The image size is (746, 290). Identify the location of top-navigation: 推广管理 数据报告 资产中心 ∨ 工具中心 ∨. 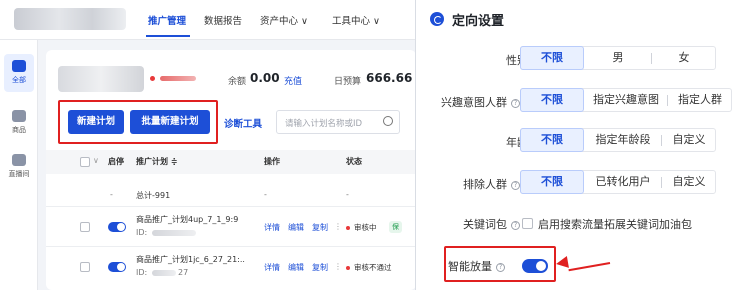
(207, 20).